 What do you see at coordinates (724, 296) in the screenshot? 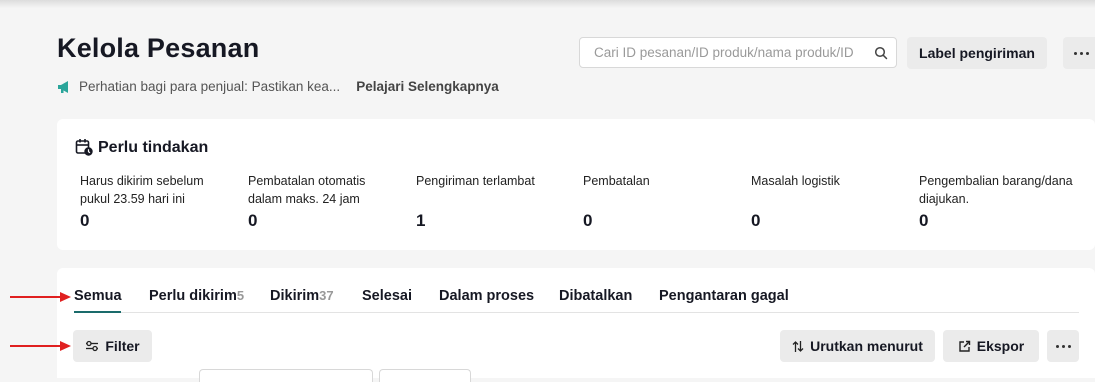
I see `tab-pengantaran-gagal: Pengantaran gagal` at bounding box center [724, 296].